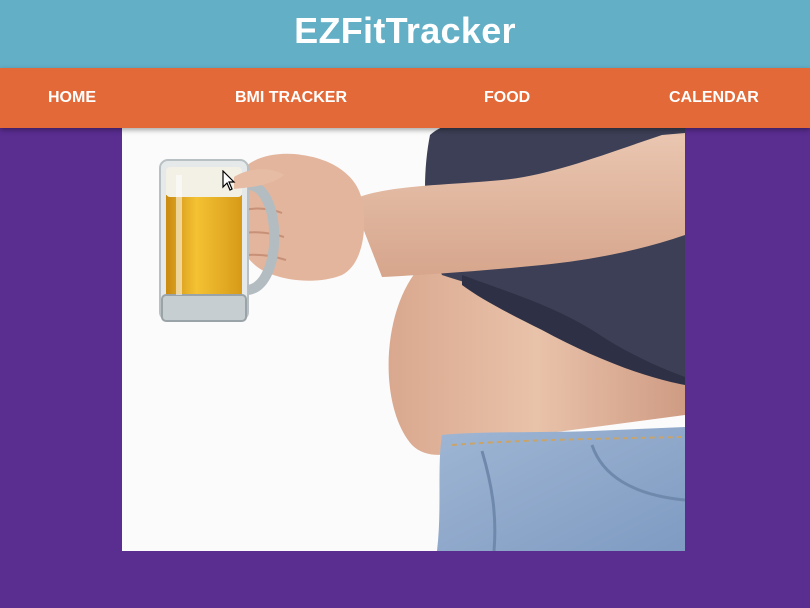 Image resolution: width=810 pixels, height=608 pixels. I want to click on nav-home-link: HOME, so click(72, 98).